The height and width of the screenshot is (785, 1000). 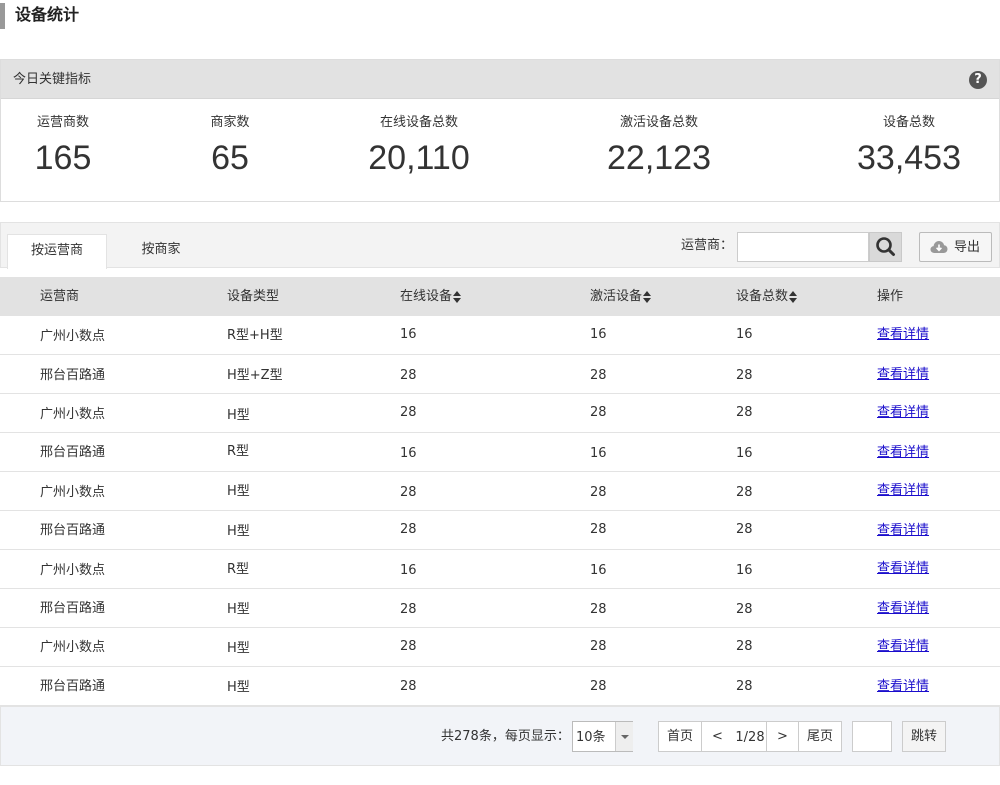 I want to click on kpi-operators: 运营商数 165, so click(x=63, y=147).